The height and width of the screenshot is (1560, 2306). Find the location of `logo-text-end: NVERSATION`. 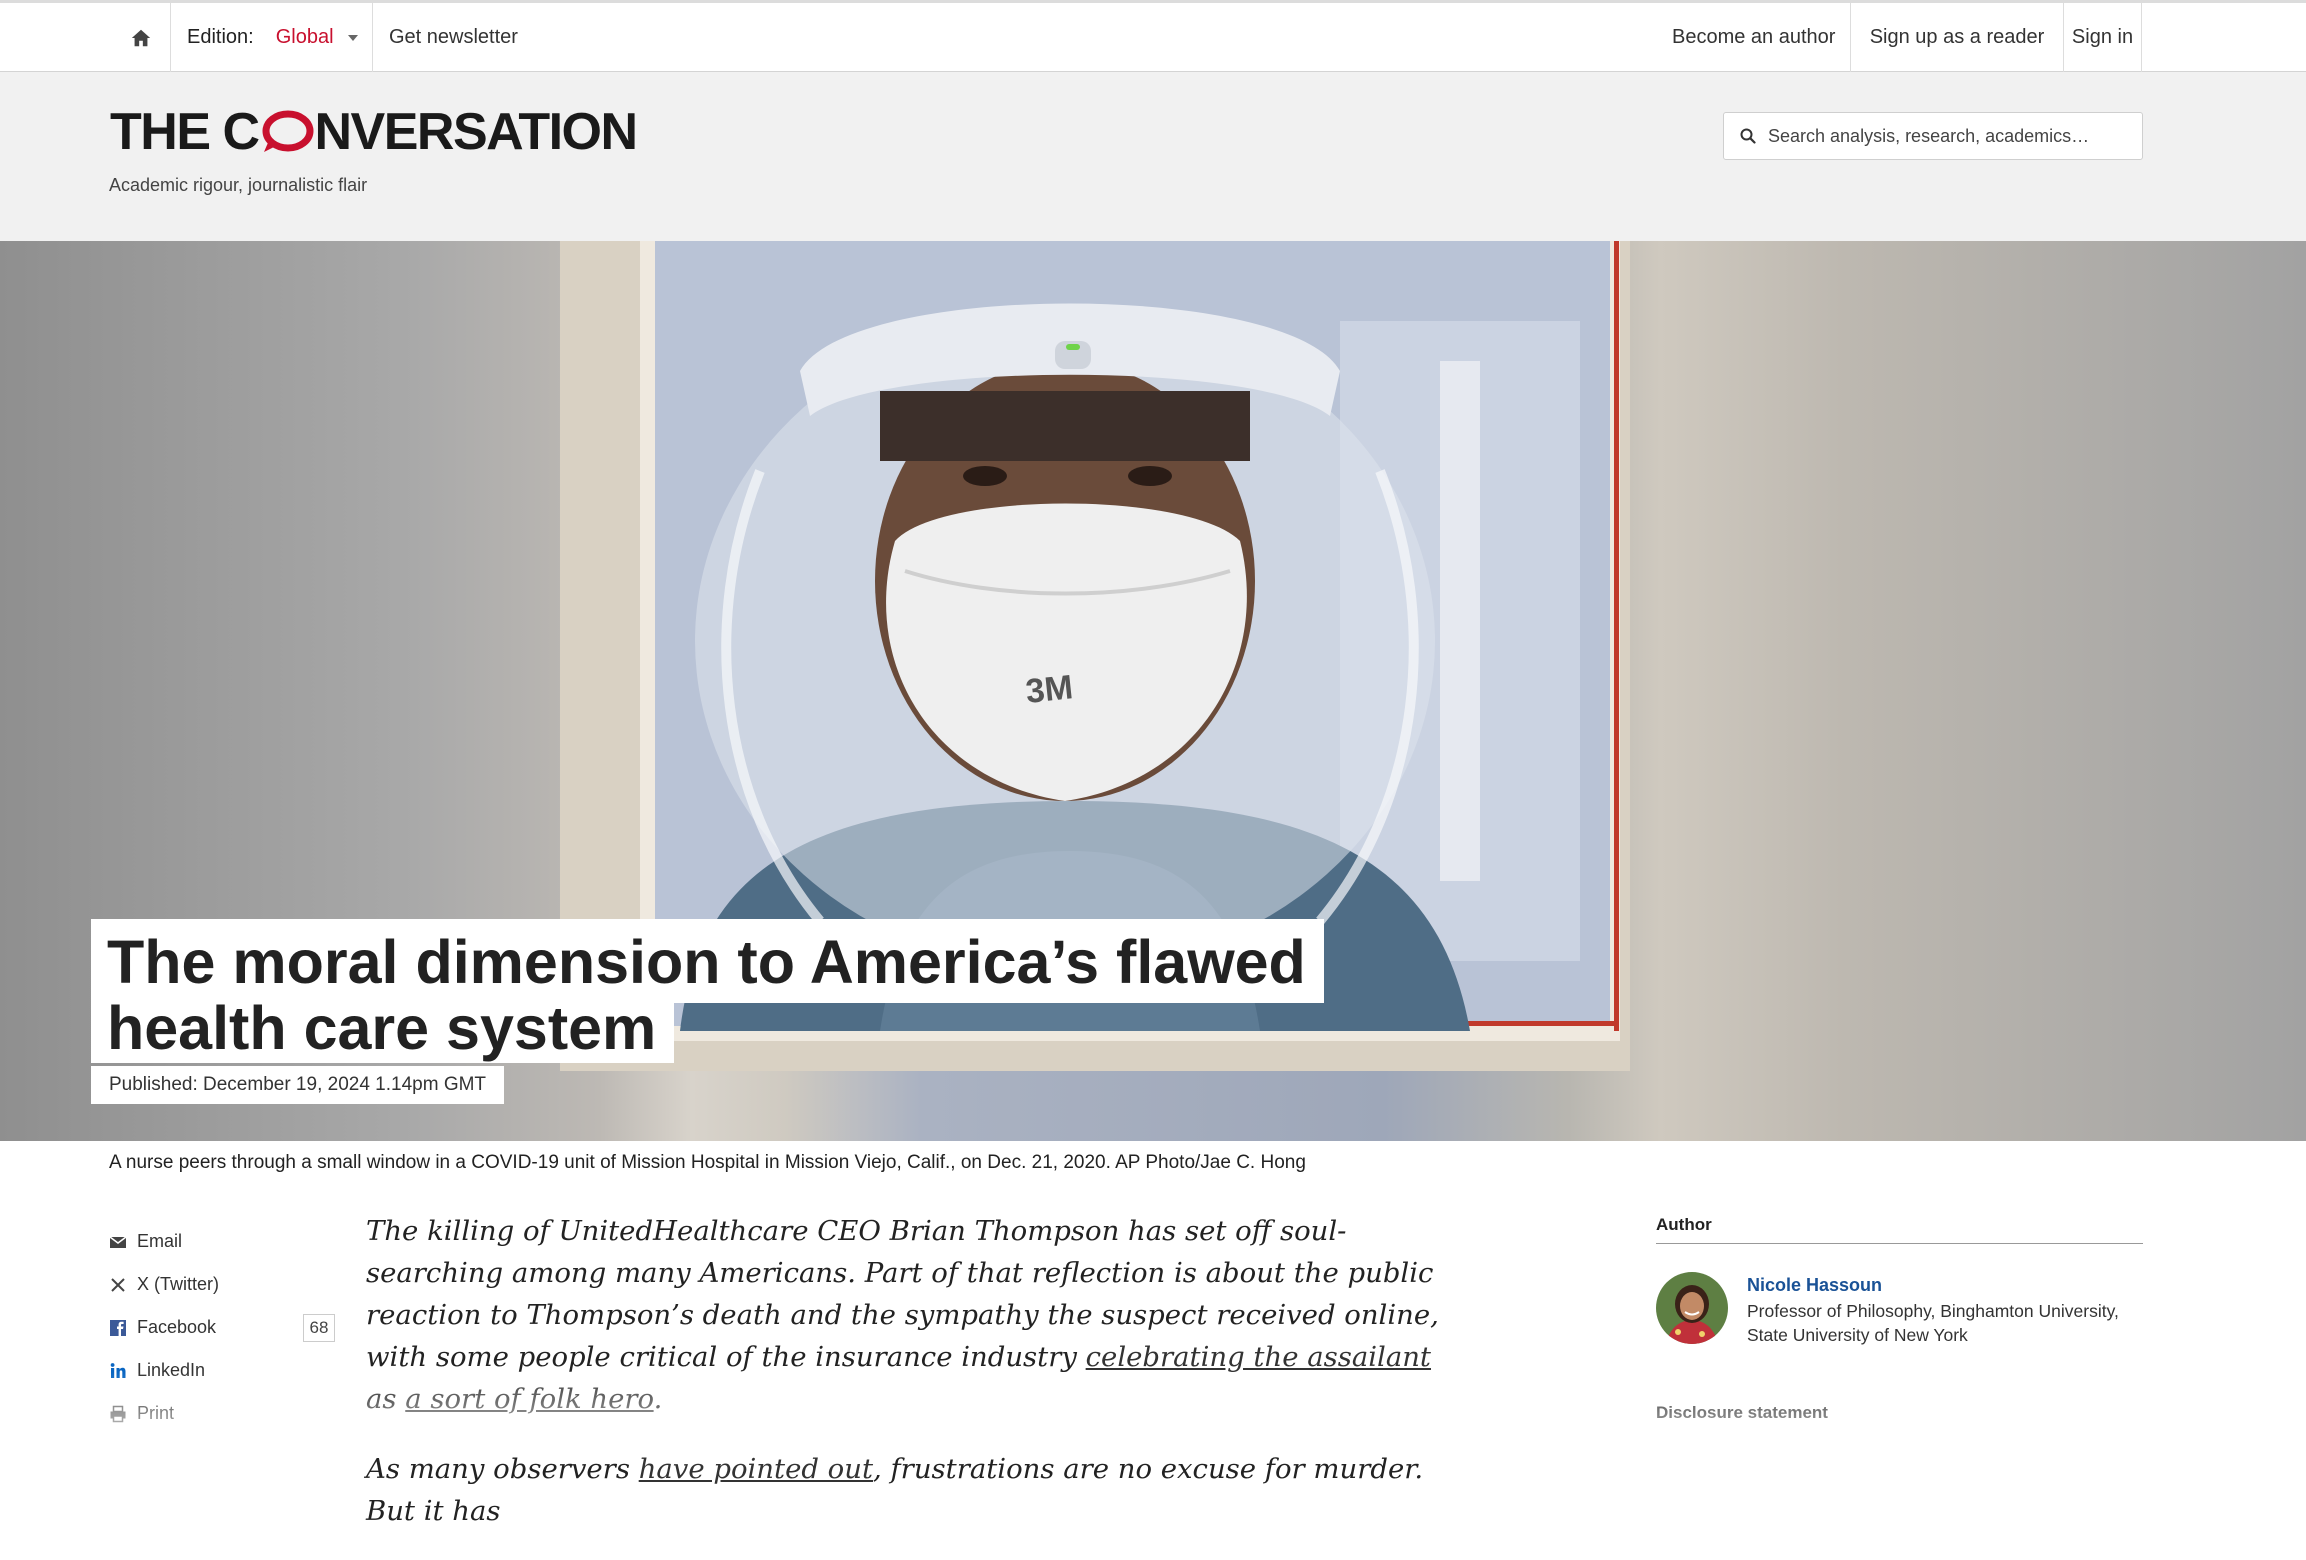

logo-text-end: NVERSATION is located at coordinates (476, 132).